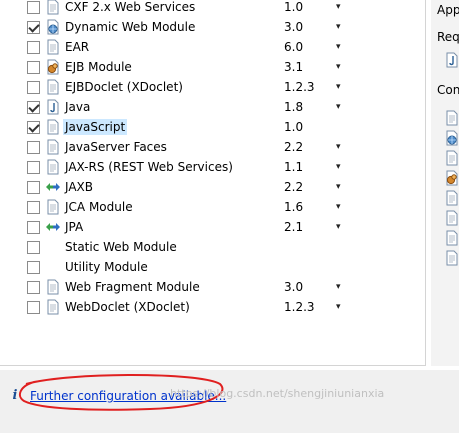 The height and width of the screenshot is (433, 459). What do you see at coordinates (212, 307) in the screenshot?
I see `facet-row: WebDoclet (XDoclet) 1.2.3 ▾` at bounding box center [212, 307].